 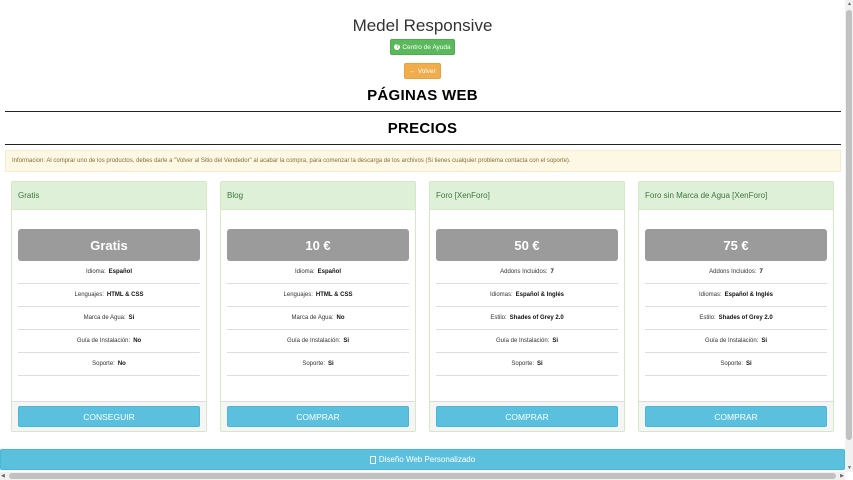 I want to click on plan-price: 50 €, so click(x=527, y=245).